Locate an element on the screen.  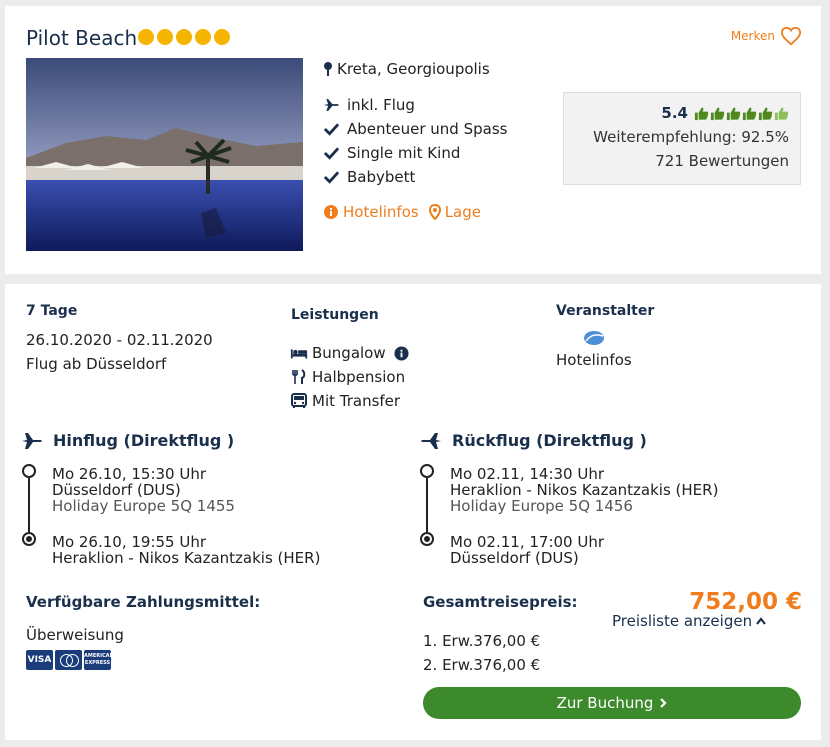
chevron-up-icon is located at coordinates (761, 621).